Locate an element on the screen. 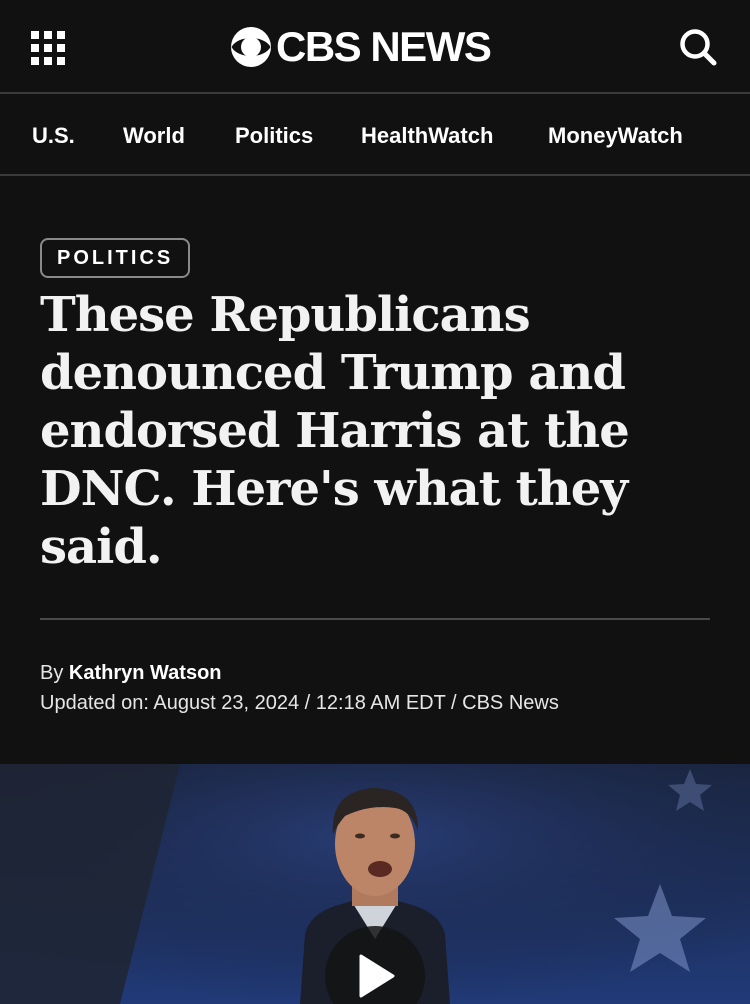 Image resolution: width=750 pixels, height=1004 pixels. nav-item-moneywatch: MoneyWatch is located at coordinates (615, 136).